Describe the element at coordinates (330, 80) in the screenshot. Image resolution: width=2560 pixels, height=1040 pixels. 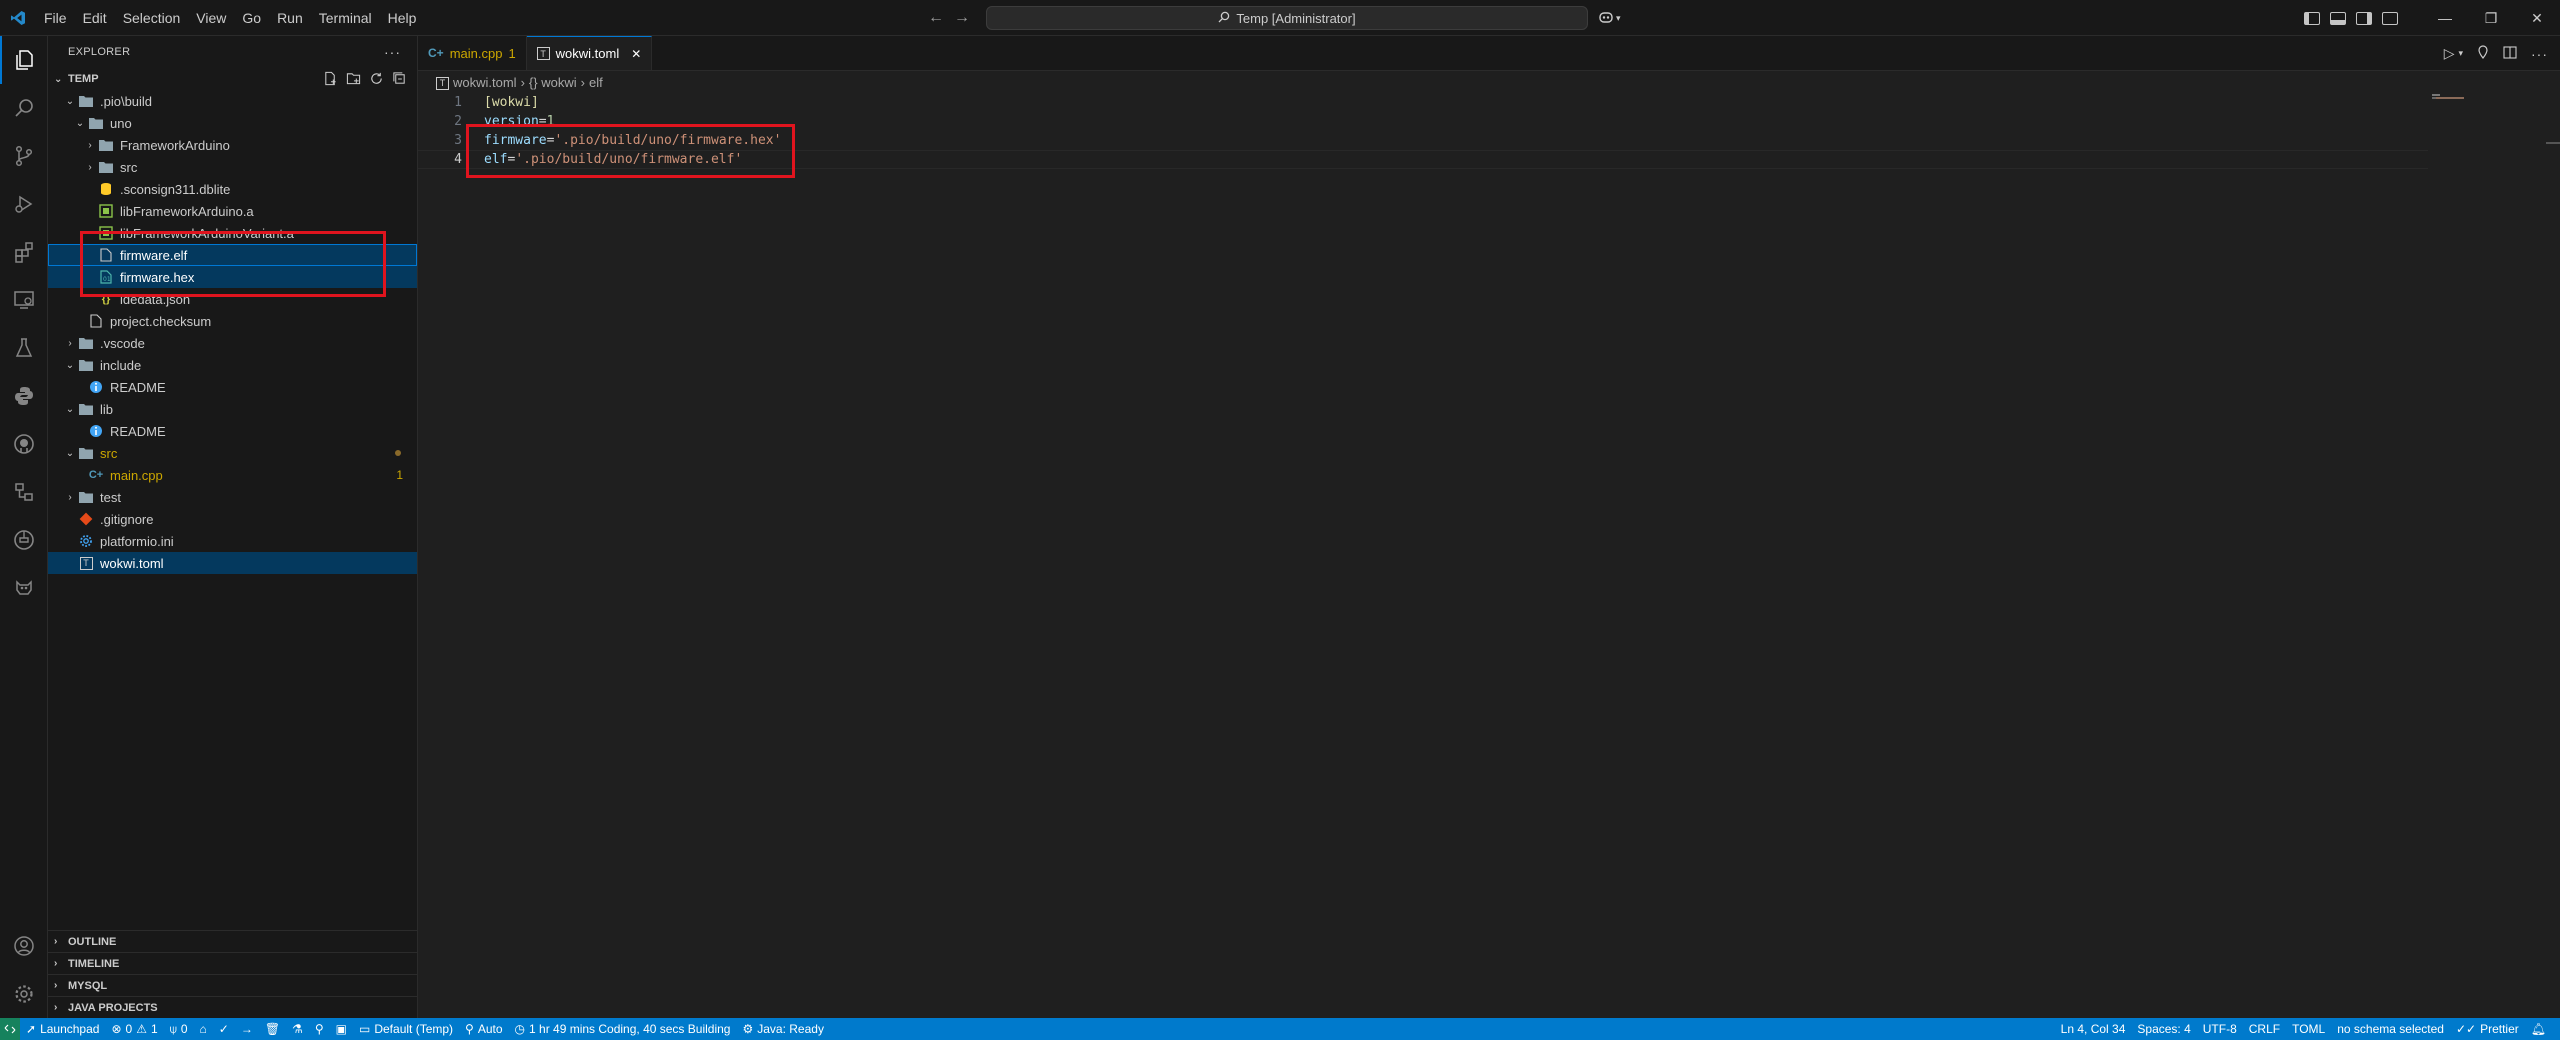
I see `new-file-icon` at that location.